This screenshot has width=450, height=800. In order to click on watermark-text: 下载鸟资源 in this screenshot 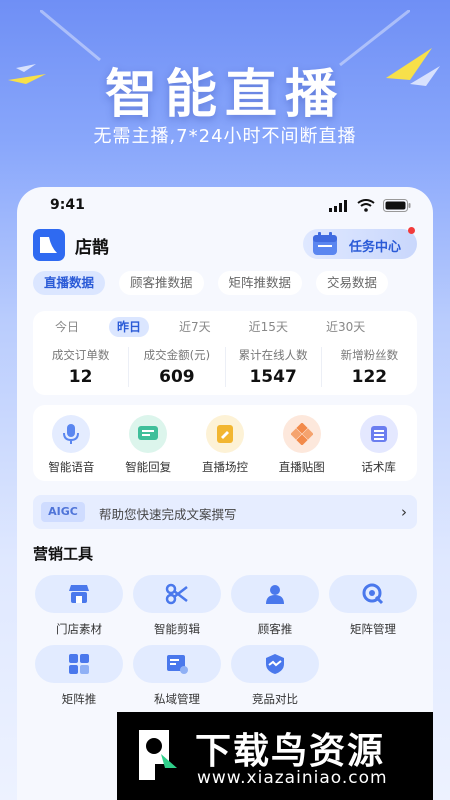, I will do `click(290, 751)`.